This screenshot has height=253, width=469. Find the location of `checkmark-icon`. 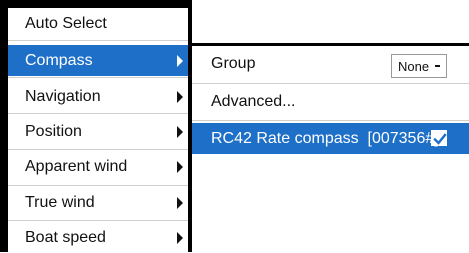

checkmark-icon is located at coordinates (440, 139).